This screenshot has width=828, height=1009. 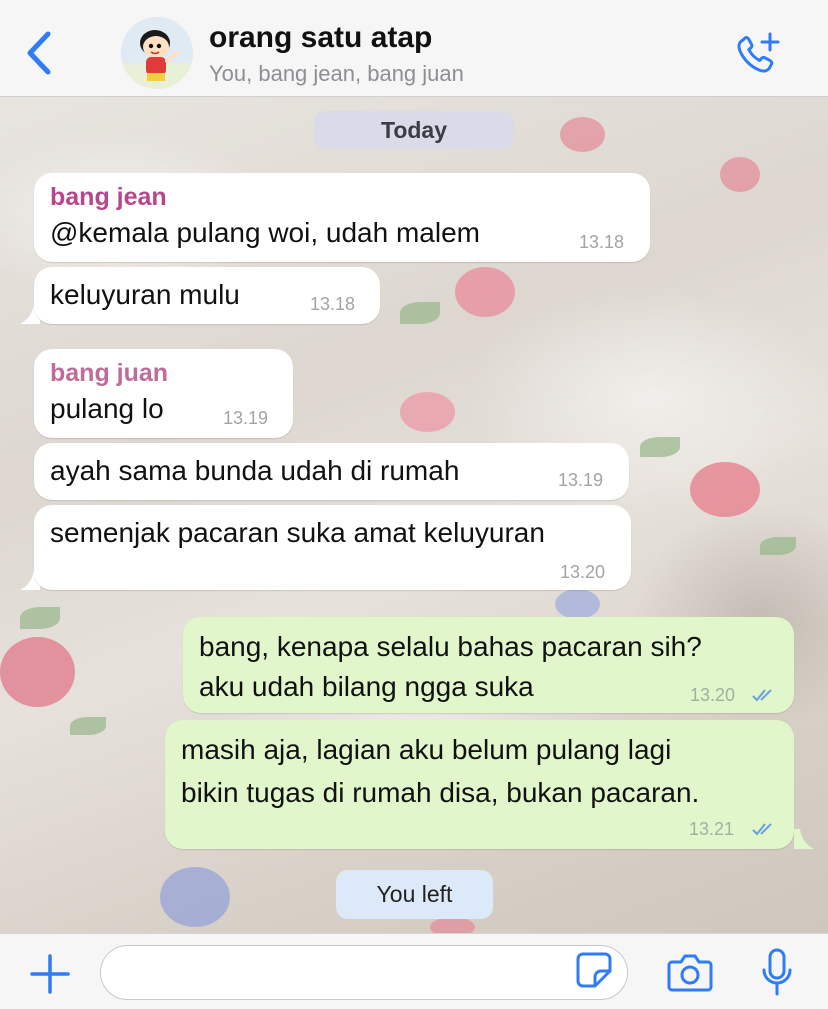 What do you see at coordinates (109, 373) in the screenshot?
I see `sender-name: bang juan` at bounding box center [109, 373].